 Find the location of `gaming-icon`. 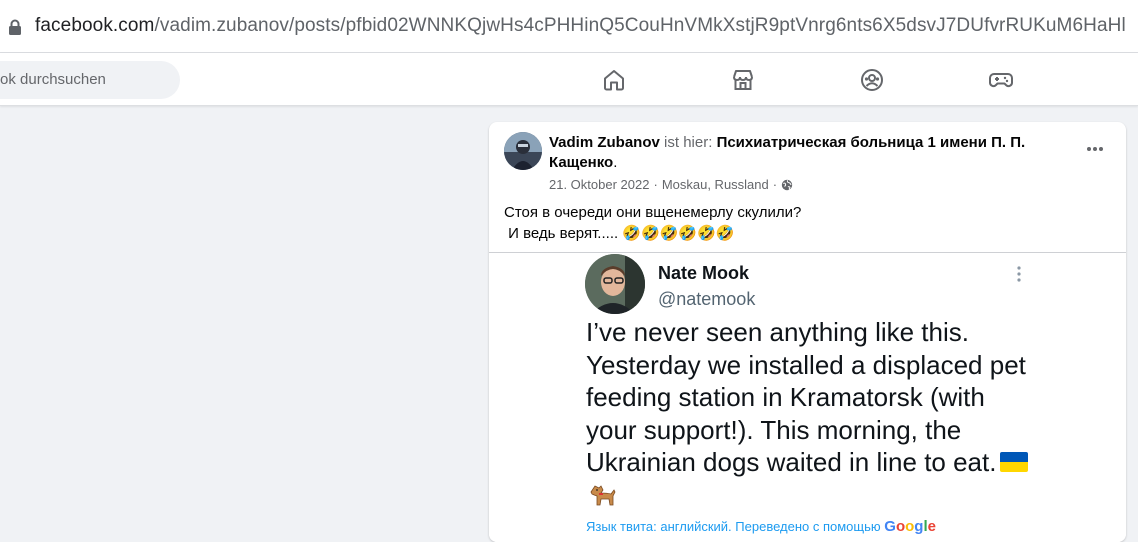

gaming-icon is located at coordinates (1001, 80).